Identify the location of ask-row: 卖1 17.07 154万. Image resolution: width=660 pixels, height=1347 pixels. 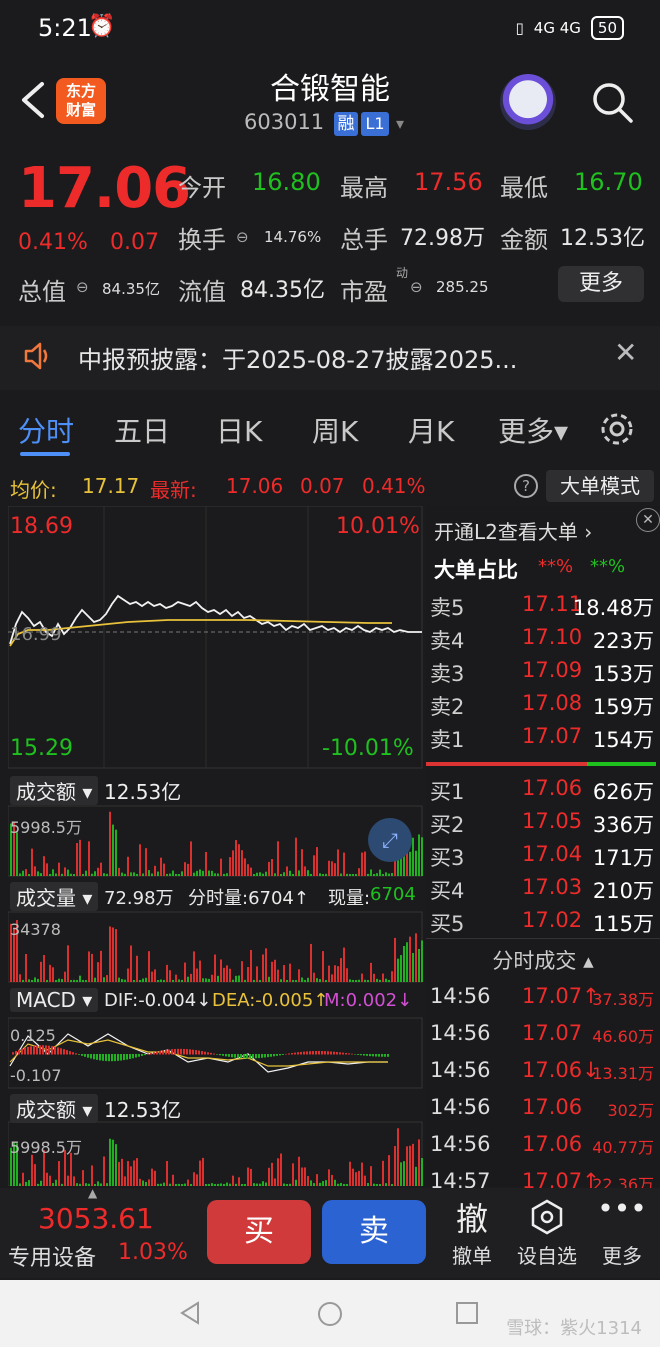
(543, 738).